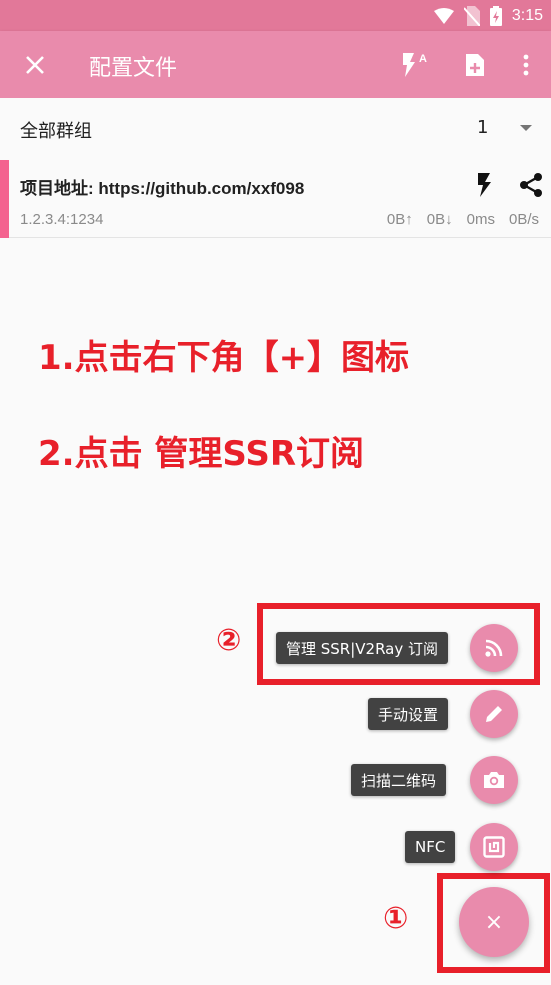 The height and width of the screenshot is (985, 551). I want to click on new-file-icon, so click(475, 65).